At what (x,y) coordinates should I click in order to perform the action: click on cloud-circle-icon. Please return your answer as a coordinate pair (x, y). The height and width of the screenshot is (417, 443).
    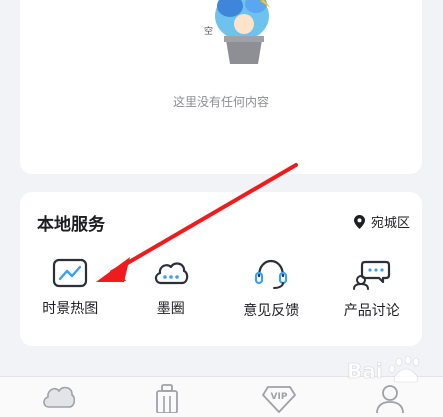
    Looking at the image, I should click on (171, 273).